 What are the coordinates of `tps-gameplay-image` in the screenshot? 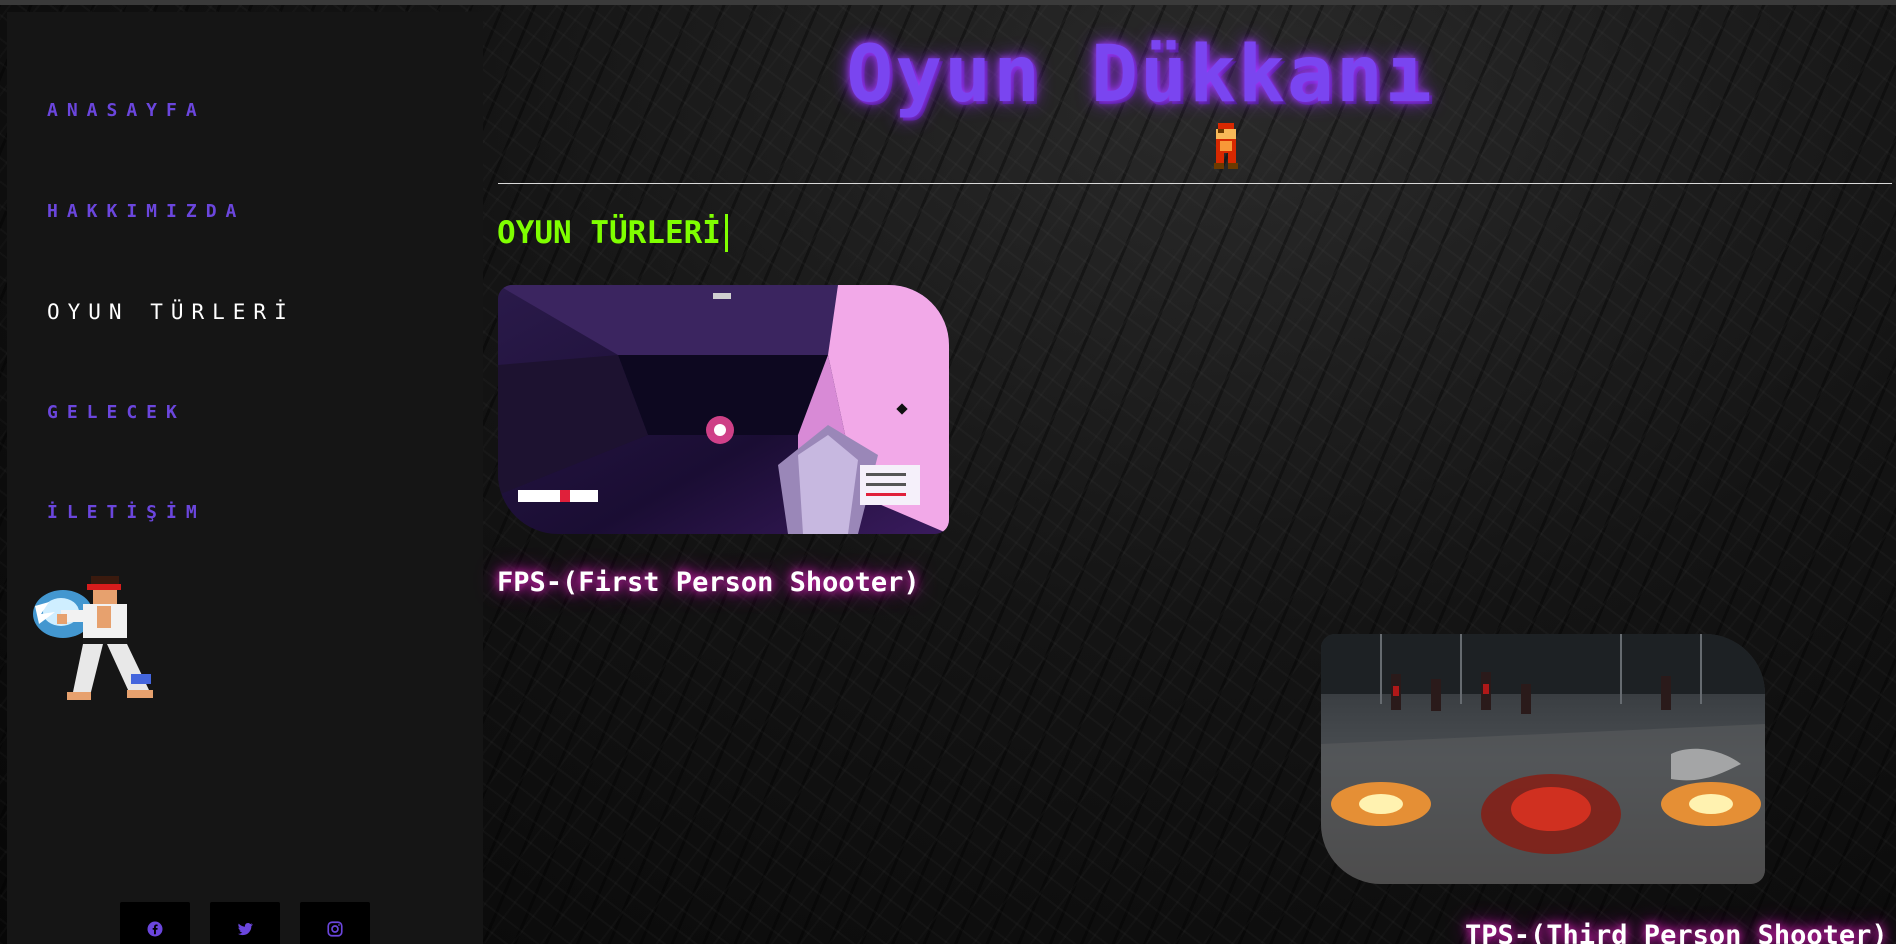 It's located at (1543, 759).